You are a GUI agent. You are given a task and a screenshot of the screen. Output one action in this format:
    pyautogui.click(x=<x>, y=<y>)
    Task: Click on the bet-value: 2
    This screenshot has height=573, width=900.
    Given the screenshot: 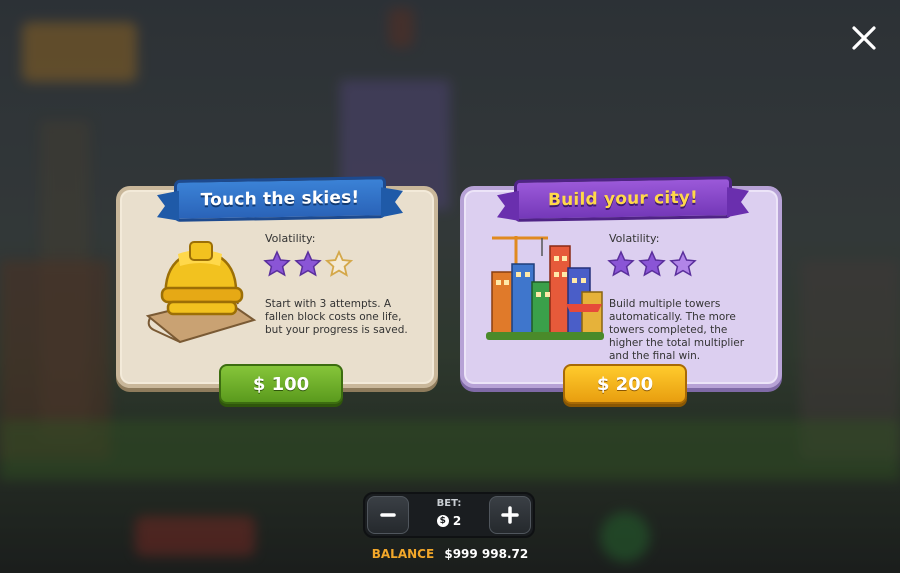 What is the action you would take?
    pyautogui.click(x=457, y=521)
    